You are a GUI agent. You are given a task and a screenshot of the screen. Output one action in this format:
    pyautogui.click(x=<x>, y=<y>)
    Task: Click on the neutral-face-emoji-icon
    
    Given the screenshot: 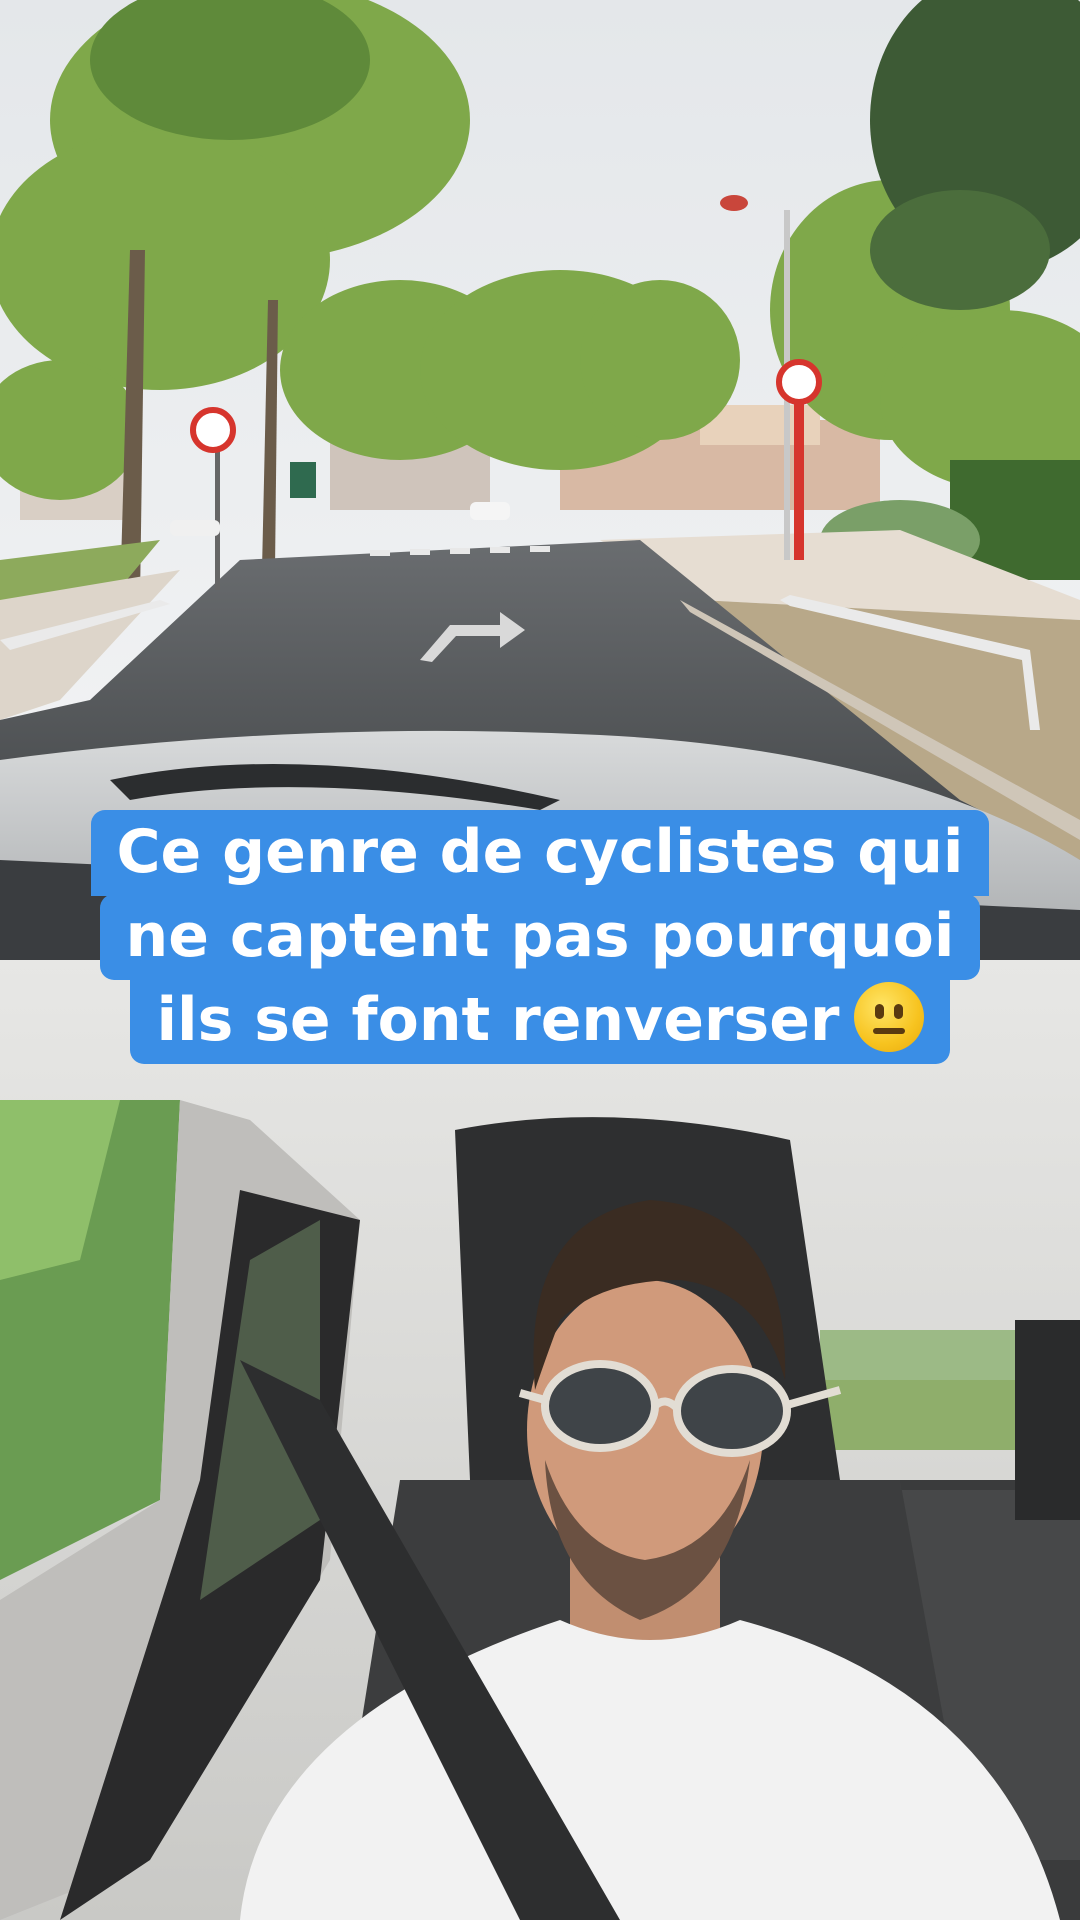 What is the action you would take?
    pyautogui.click(x=888, y=1017)
    